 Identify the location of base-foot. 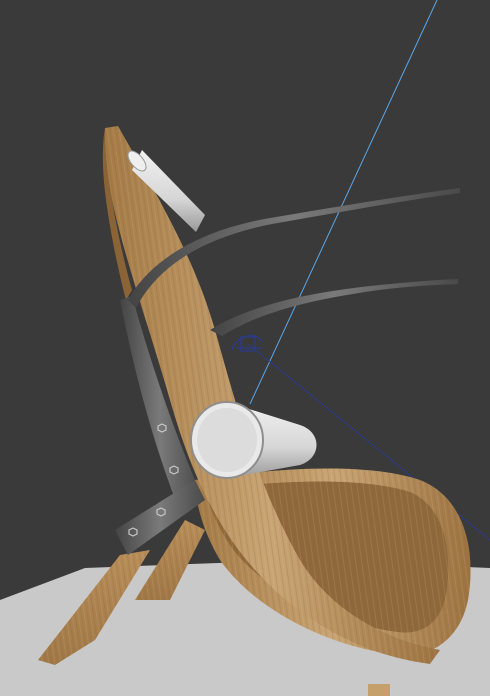
(379, 690).